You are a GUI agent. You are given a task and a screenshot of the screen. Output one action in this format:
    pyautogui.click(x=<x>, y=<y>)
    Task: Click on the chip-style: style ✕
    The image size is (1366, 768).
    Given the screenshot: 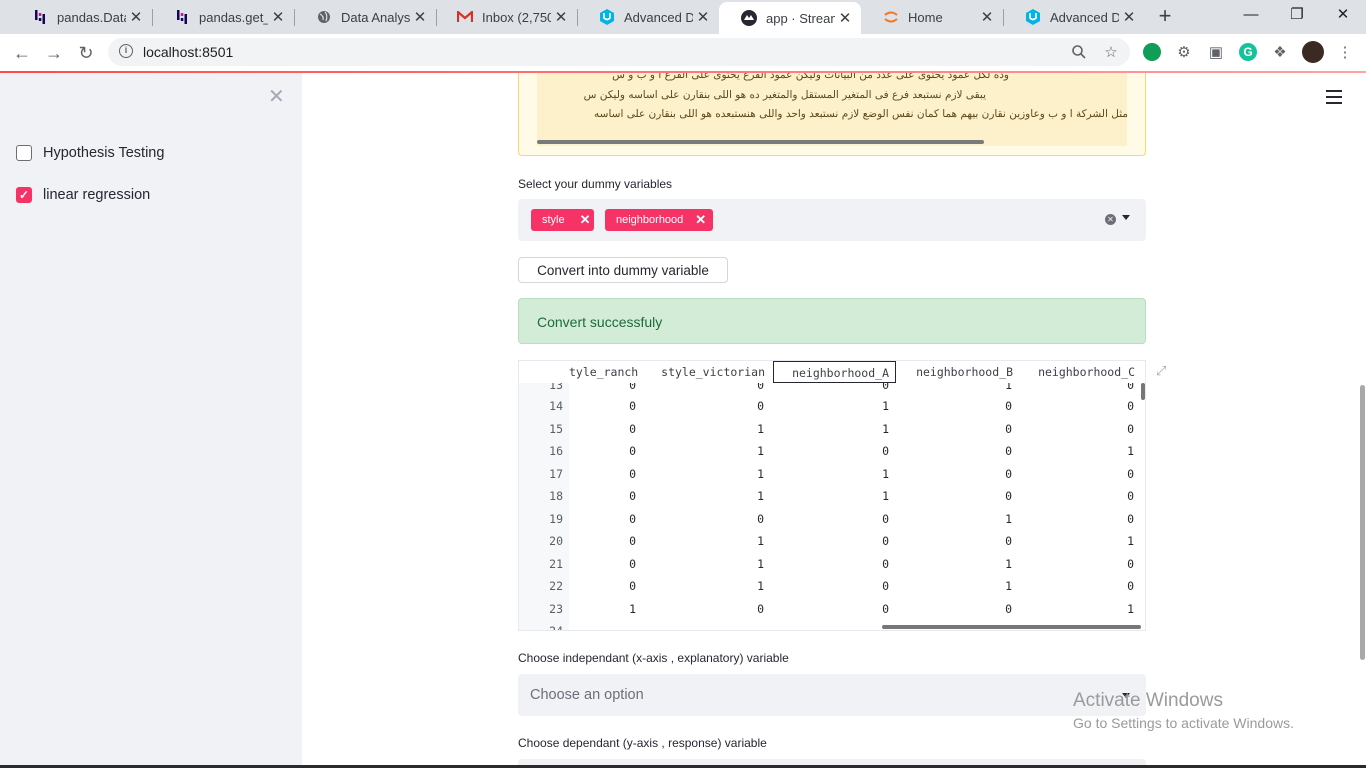 What is the action you would take?
    pyautogui.click(x=562, y=220)
    